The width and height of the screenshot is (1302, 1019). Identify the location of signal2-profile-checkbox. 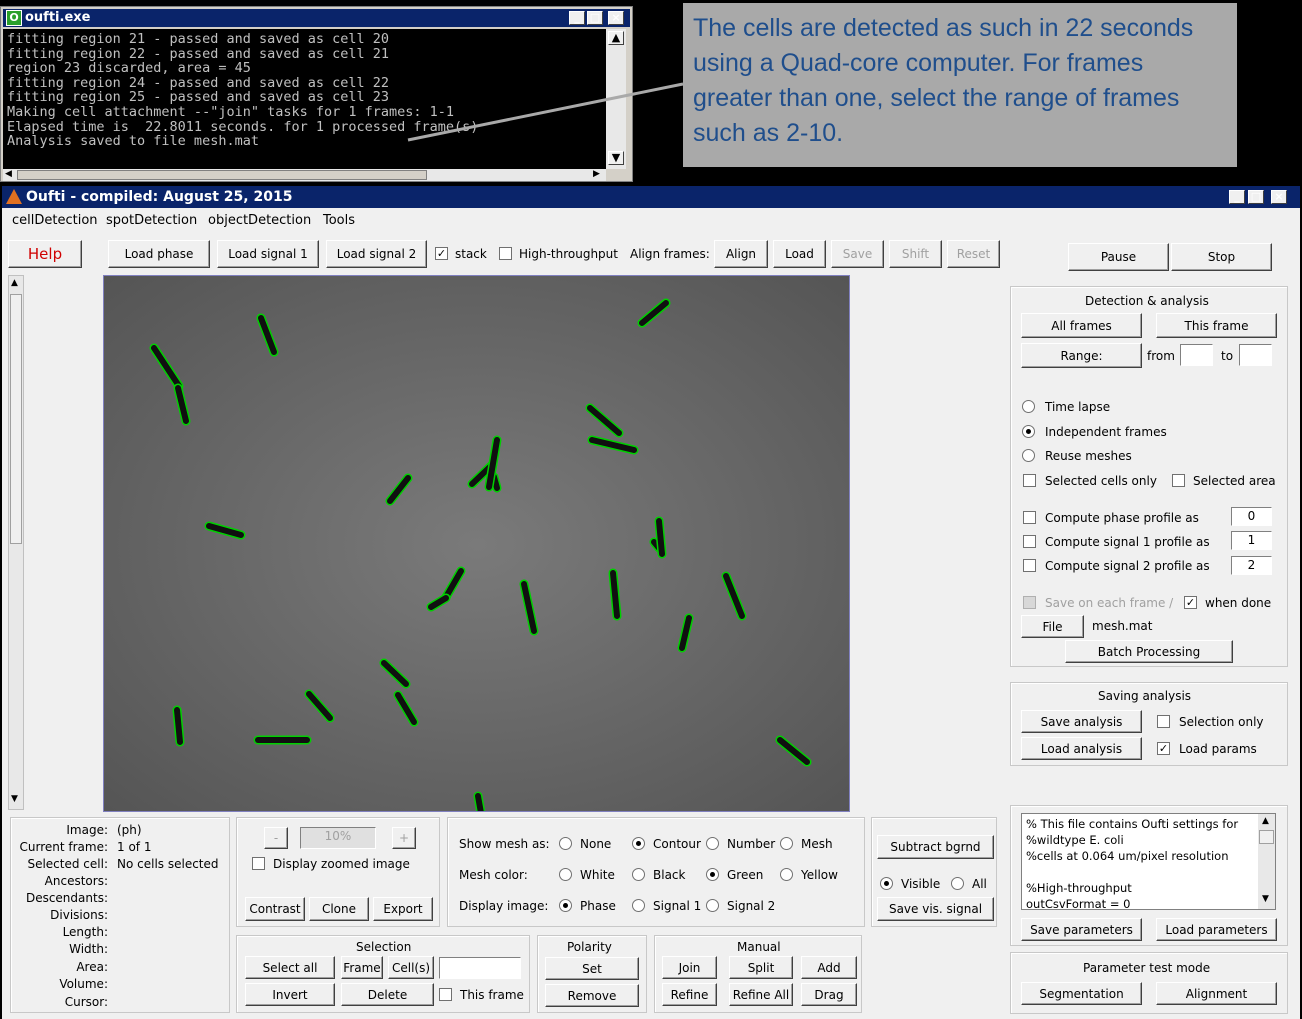
(1029, 565).